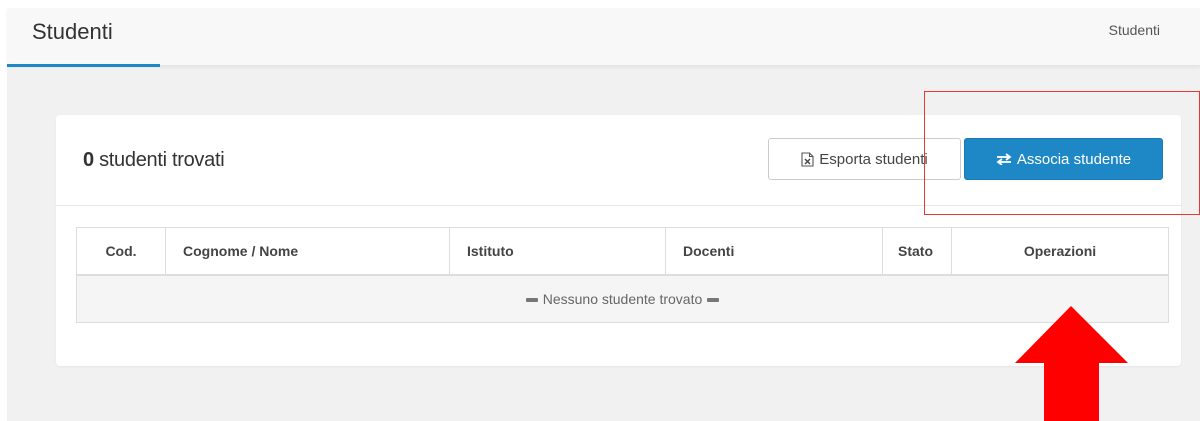 The width and height of the screenshot is (1200, 421). Describe the element at coordinates (603, 37) in the screenshot. I see `page-header: Studenti Studenti` at that location.